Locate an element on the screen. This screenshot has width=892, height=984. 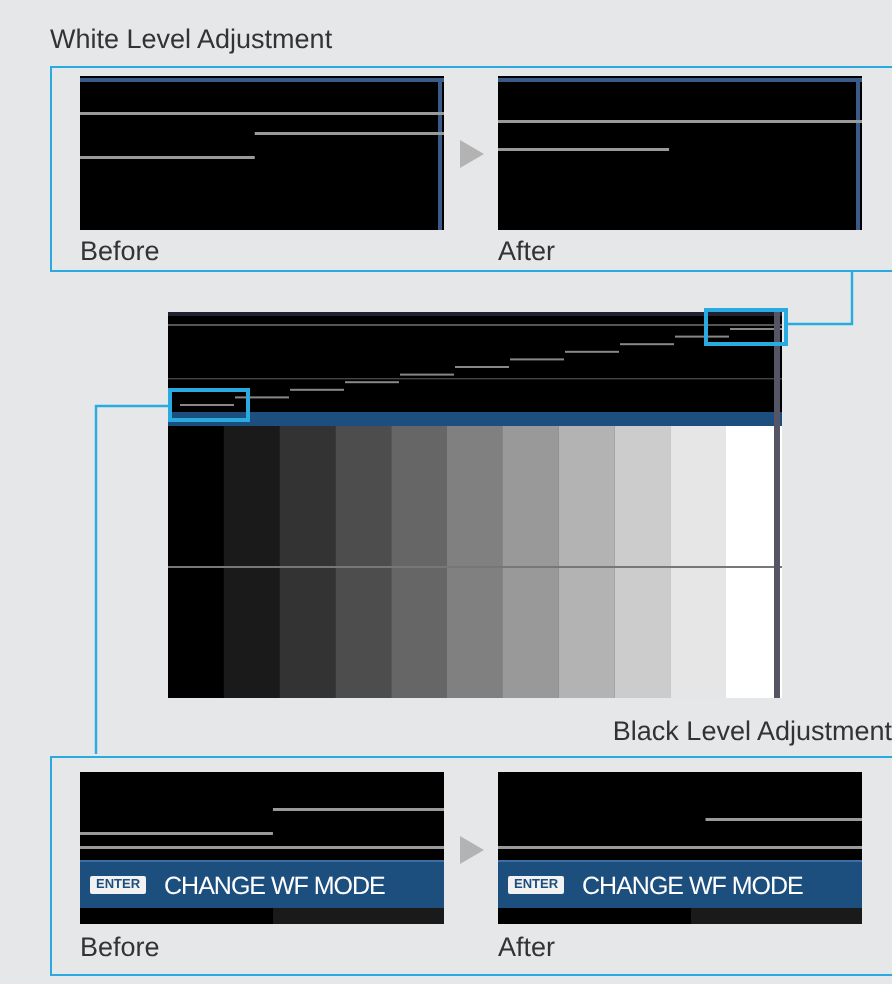
section-title: White Level Adjustment is located at coordinates (191, 40).